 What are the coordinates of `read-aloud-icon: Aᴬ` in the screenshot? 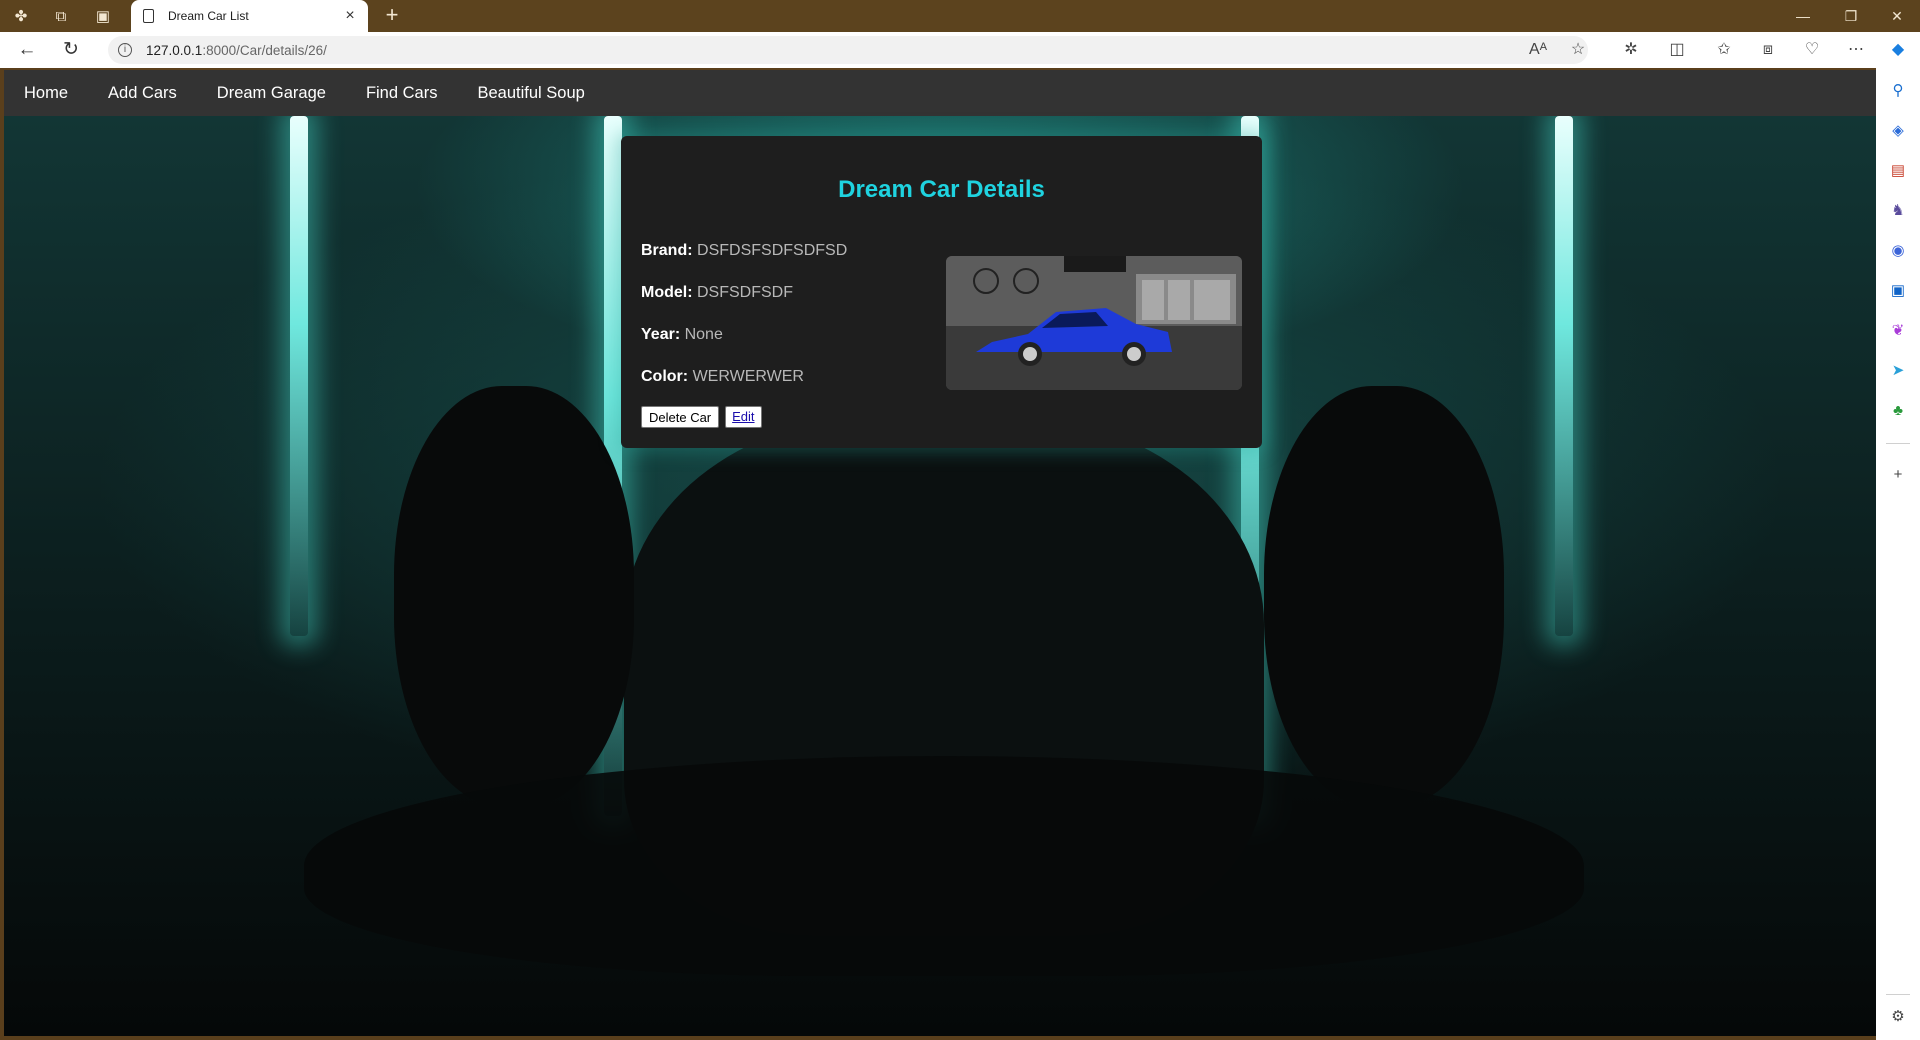 It's located at (1538, 50).